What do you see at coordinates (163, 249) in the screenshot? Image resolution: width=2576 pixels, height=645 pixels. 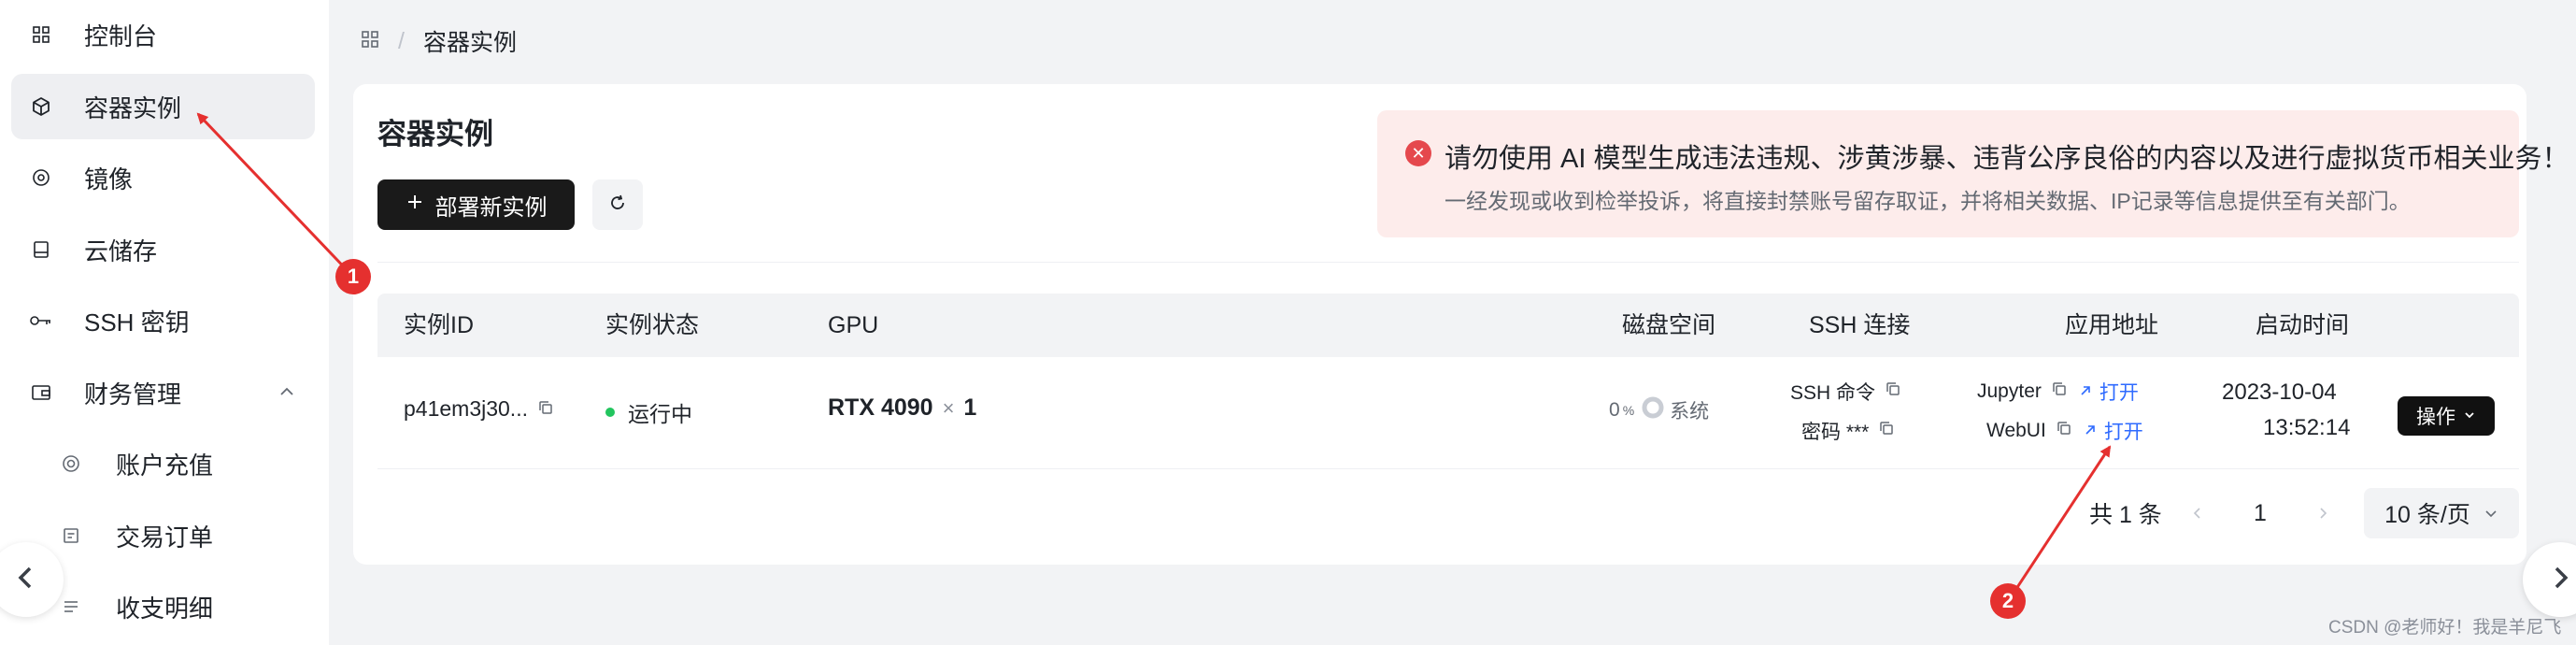 I see `sidebar-item-storage: 云储存` at bounding box center [163, 249].